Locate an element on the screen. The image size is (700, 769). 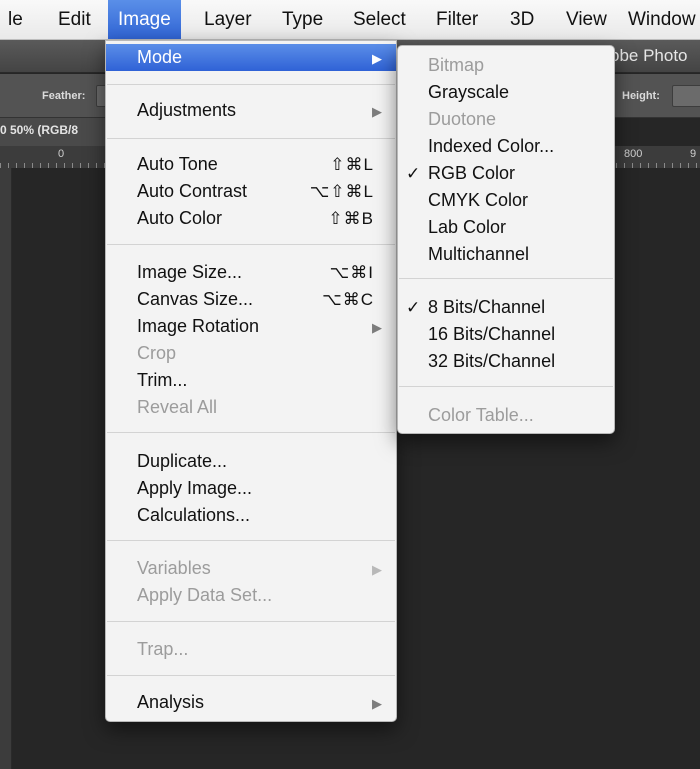
ruler-label: 9 is located at coordinates (693, 154).